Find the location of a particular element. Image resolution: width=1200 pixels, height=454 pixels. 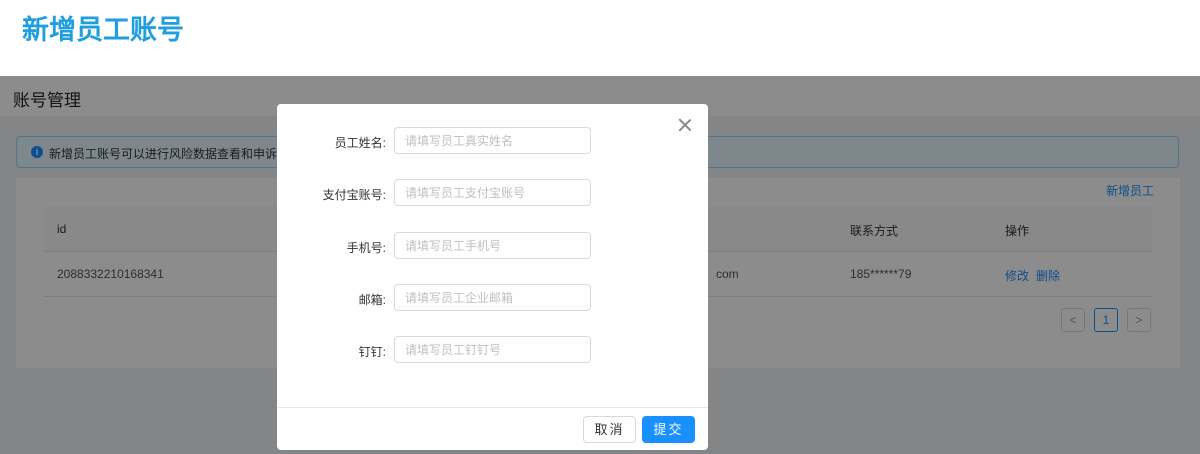

label-name: 员工姓名: is located at coordinates (360, 143).